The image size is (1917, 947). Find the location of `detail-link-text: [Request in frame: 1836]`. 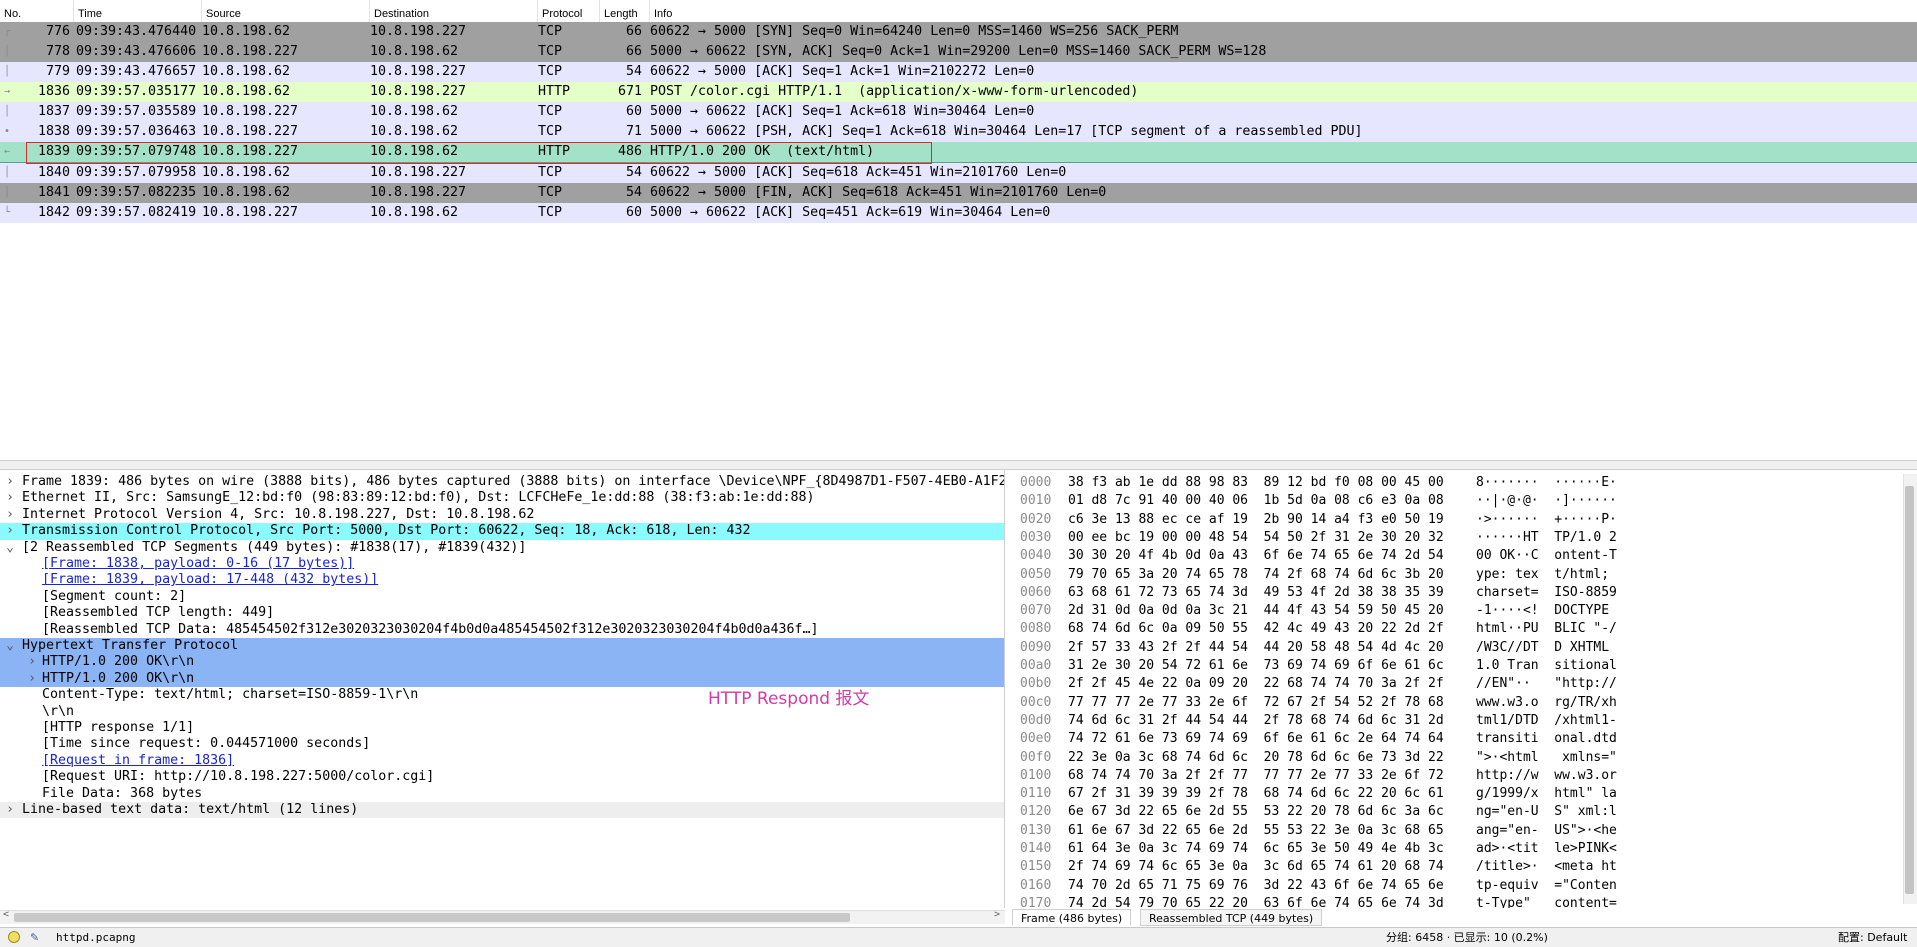

detail-link-text: [Request in frame: 1836] is located at coordinates (138, 761).